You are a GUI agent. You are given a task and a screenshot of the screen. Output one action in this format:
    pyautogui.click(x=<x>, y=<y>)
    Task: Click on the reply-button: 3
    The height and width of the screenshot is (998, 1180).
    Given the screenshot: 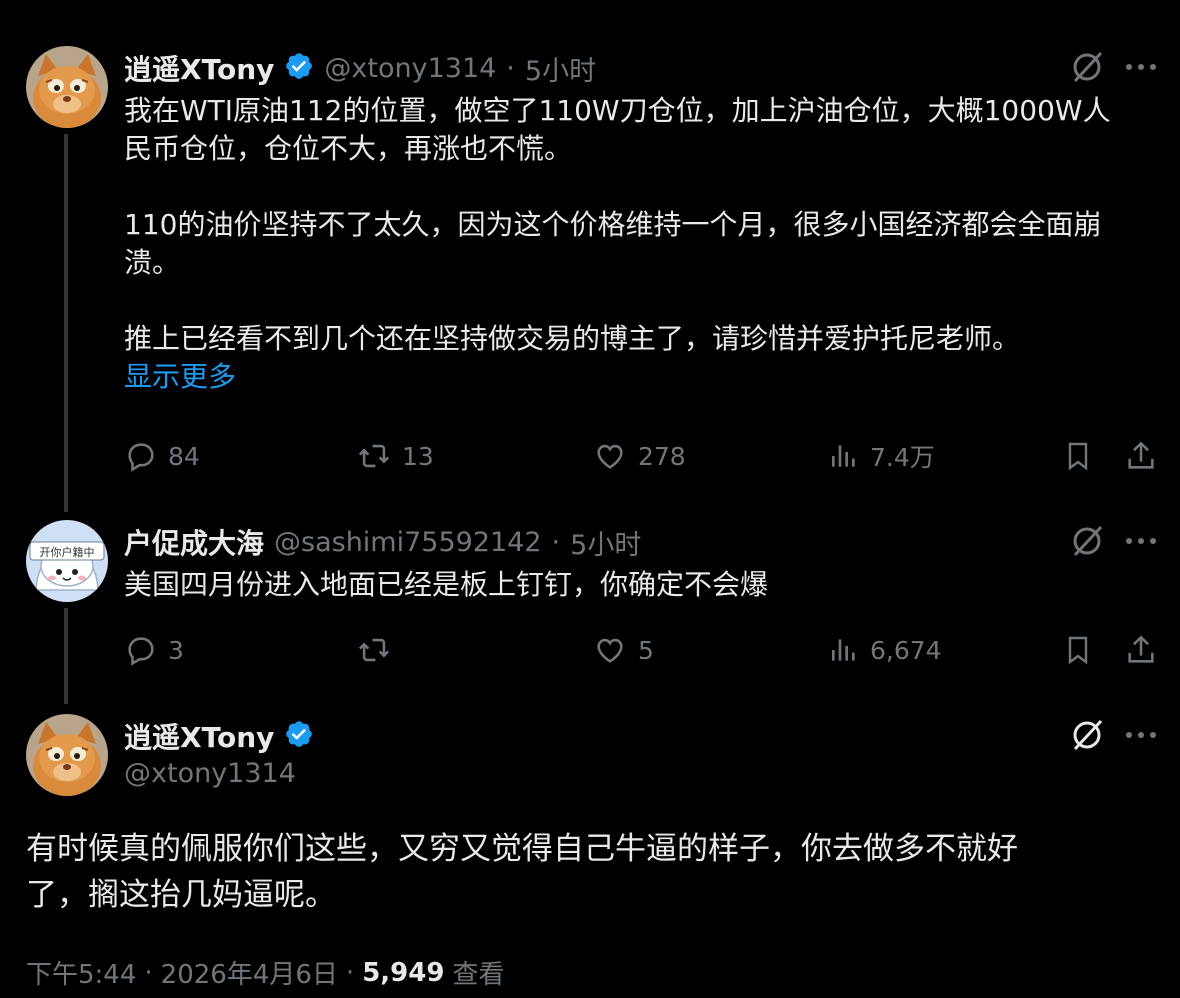 What is the action you would take?
    pyautogui.click(x=154, y=650)
    